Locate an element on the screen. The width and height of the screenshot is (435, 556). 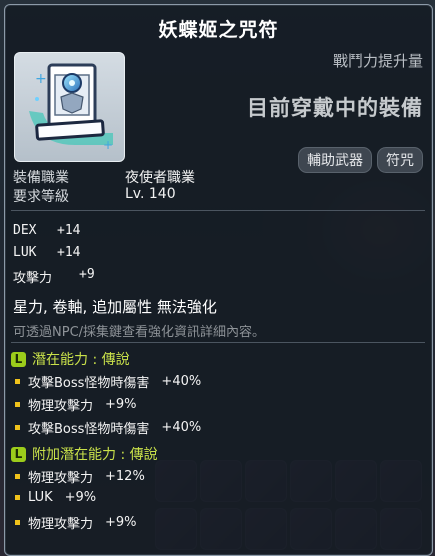
stat-dex: DEX +14 is located at coordinates (46, 230).